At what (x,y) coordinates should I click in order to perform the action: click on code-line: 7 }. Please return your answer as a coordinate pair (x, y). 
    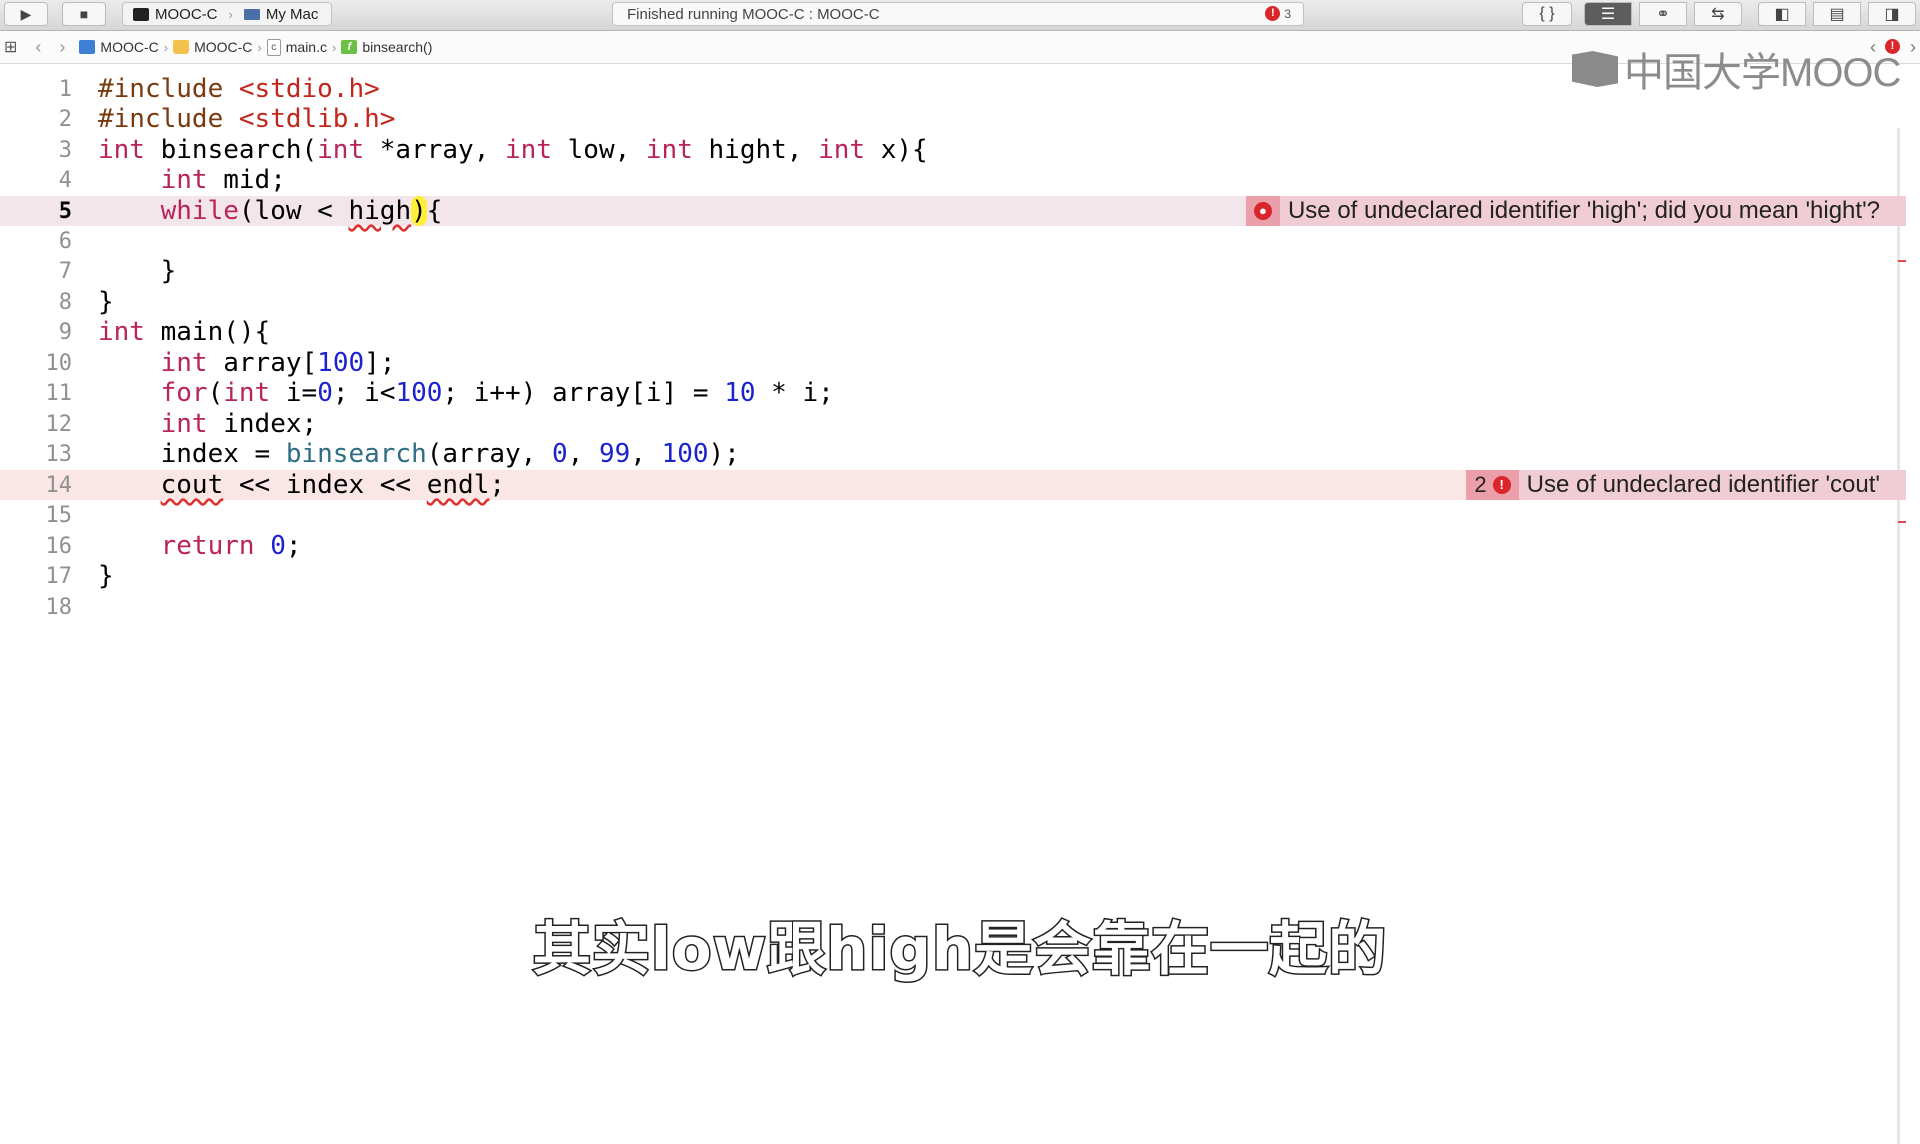
    Looking at the image, I should click on (953, 271).